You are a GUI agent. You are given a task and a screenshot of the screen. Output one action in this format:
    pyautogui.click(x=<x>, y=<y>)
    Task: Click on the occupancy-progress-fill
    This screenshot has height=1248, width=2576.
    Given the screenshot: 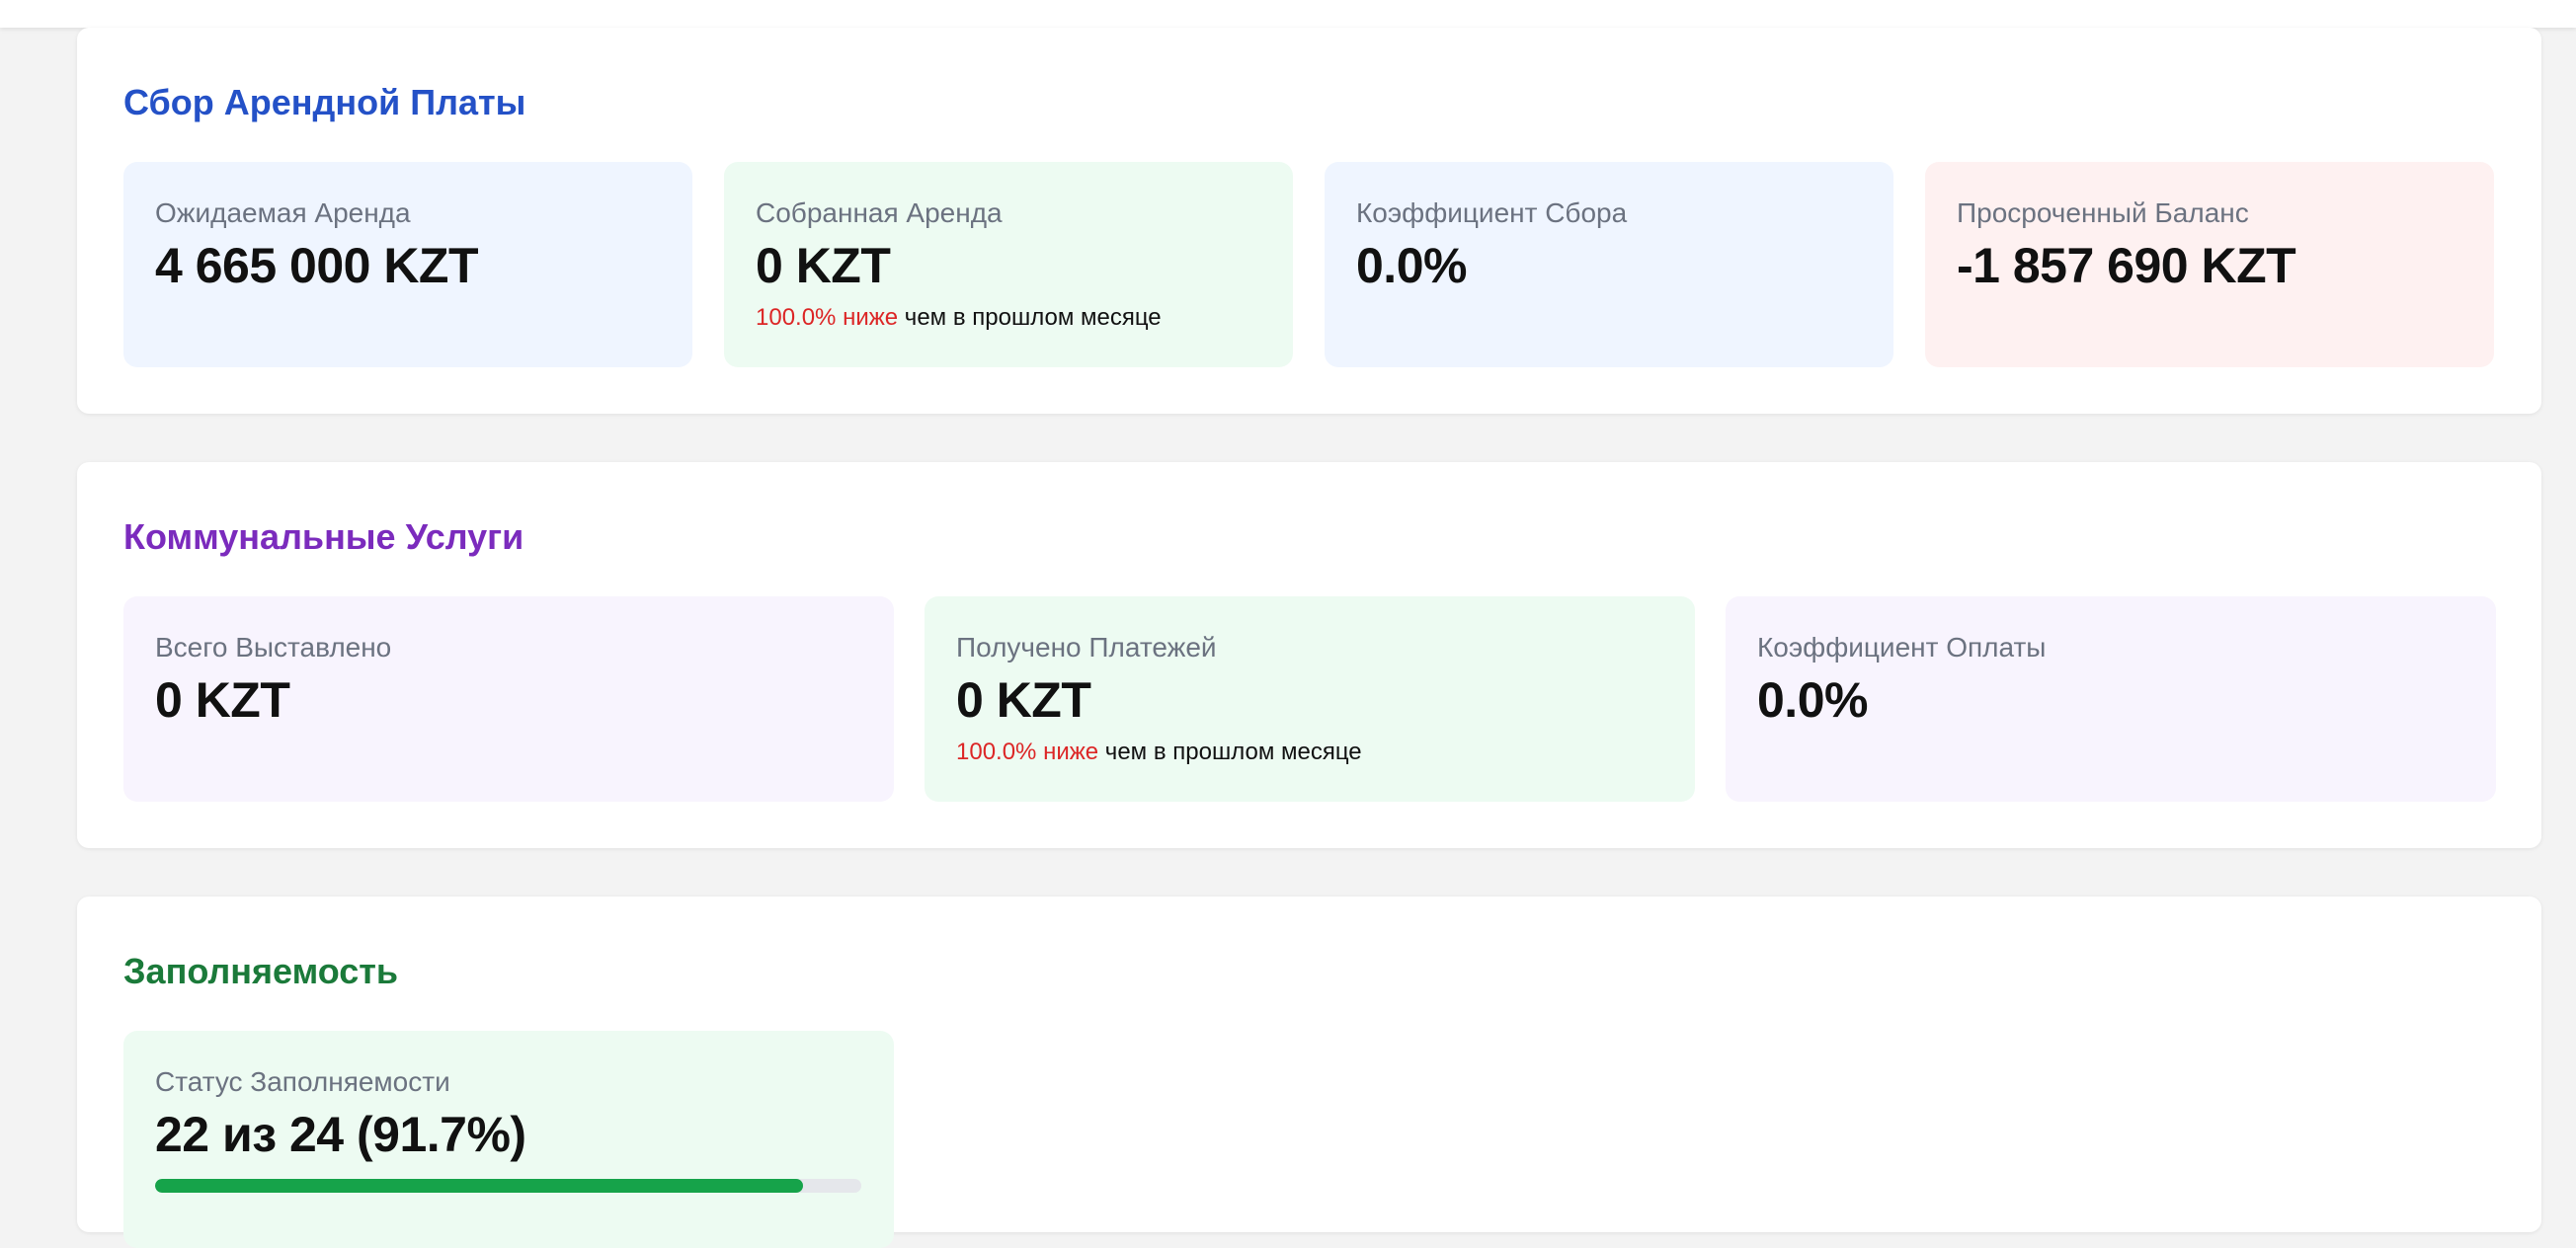 What is the action you would take?
    pyautogui.click(x=479, y=1186)
    